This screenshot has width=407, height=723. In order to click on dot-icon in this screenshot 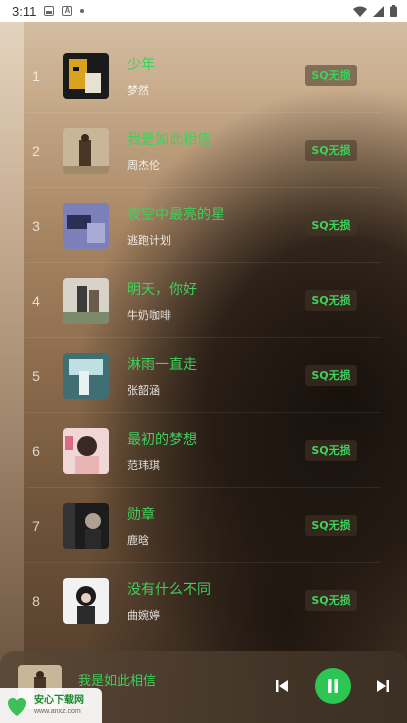, I will do `click(82, 11)`.